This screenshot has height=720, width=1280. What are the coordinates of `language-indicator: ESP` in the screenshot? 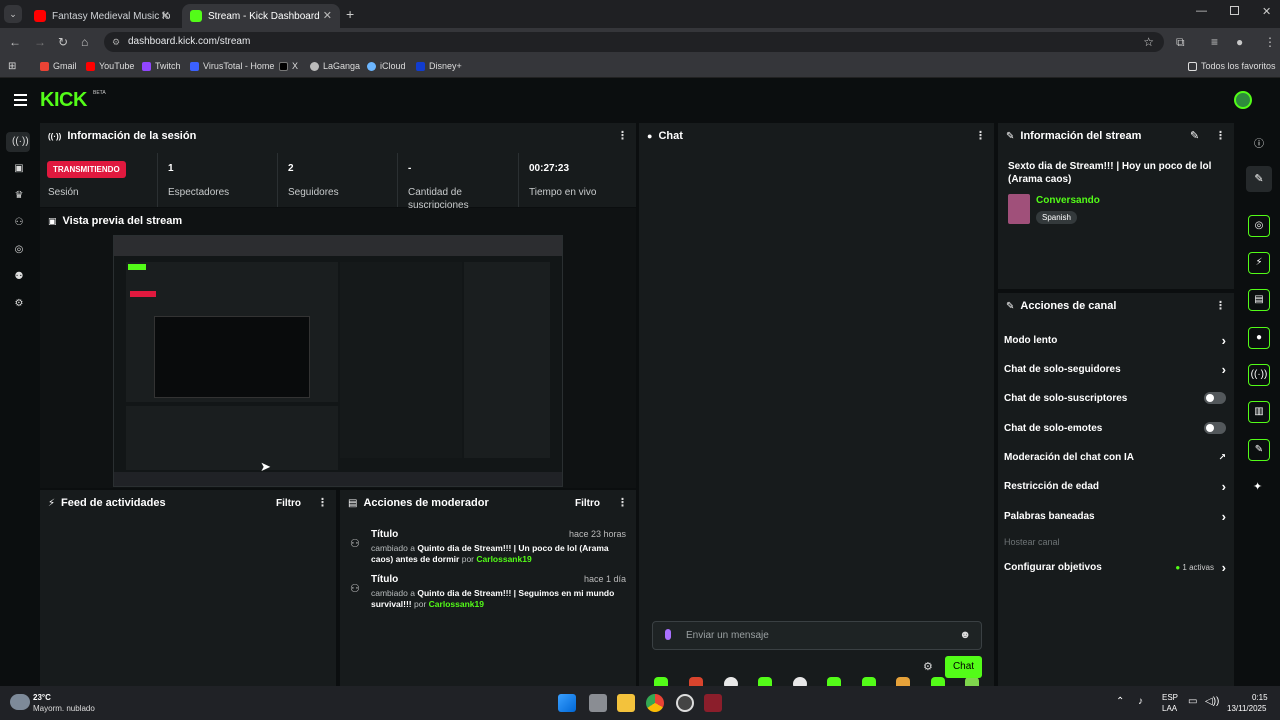 It's located at (1170, 697).